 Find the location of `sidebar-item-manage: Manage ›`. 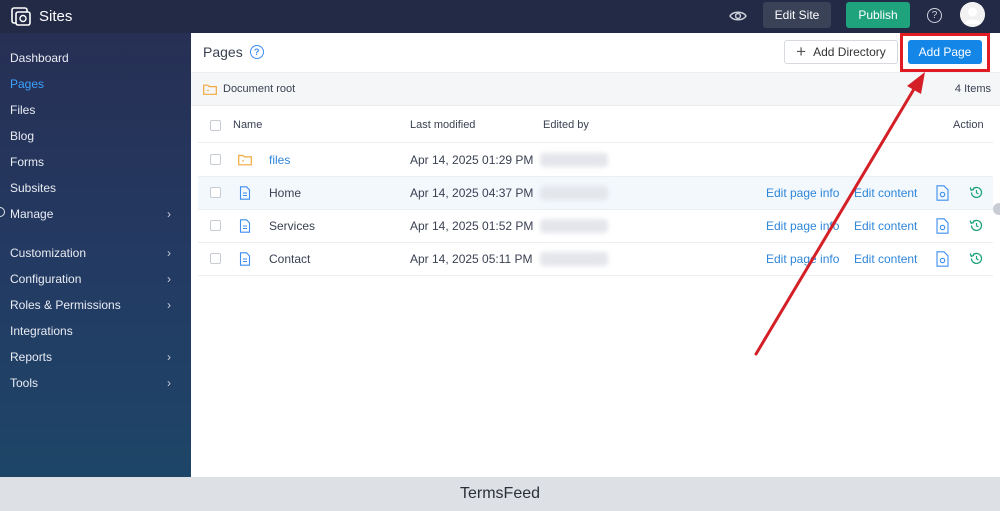

sidebar-item-manage: Manage › is located at coordinates (95, 214).